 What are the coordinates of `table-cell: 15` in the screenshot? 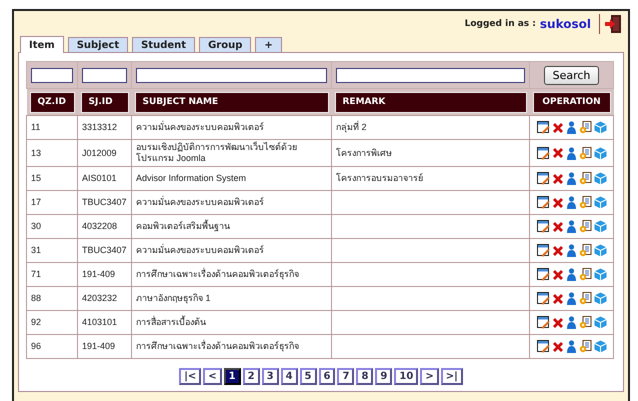 It's located at (36, 178).